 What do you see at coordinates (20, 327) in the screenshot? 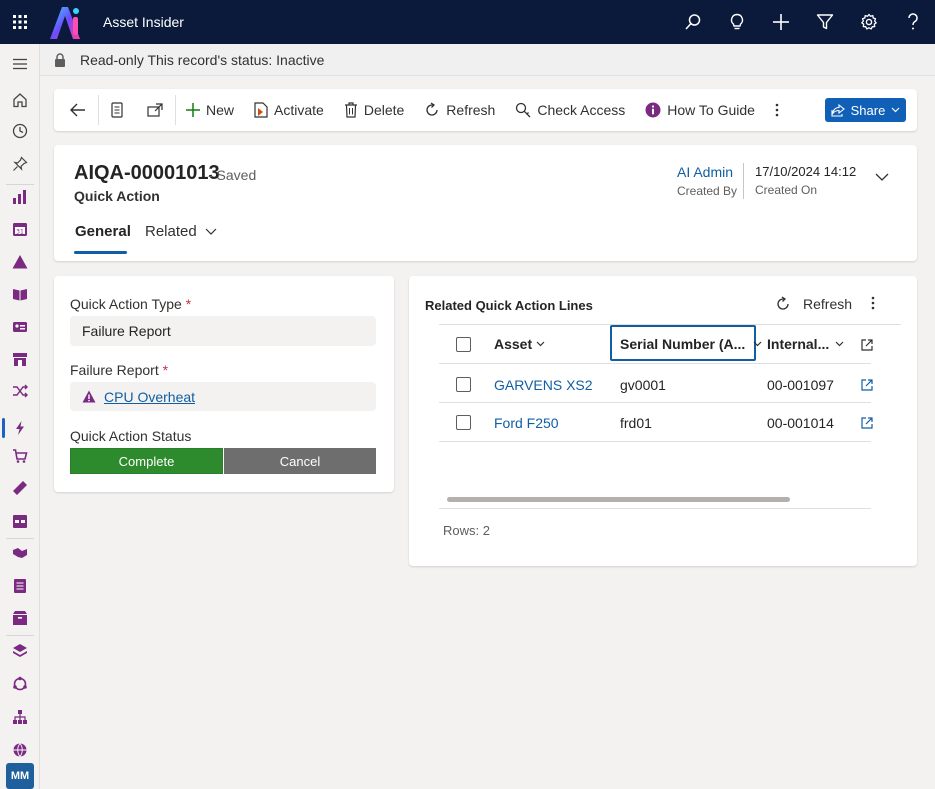
I see `id-card-icon` at bounding box center [20, 327].